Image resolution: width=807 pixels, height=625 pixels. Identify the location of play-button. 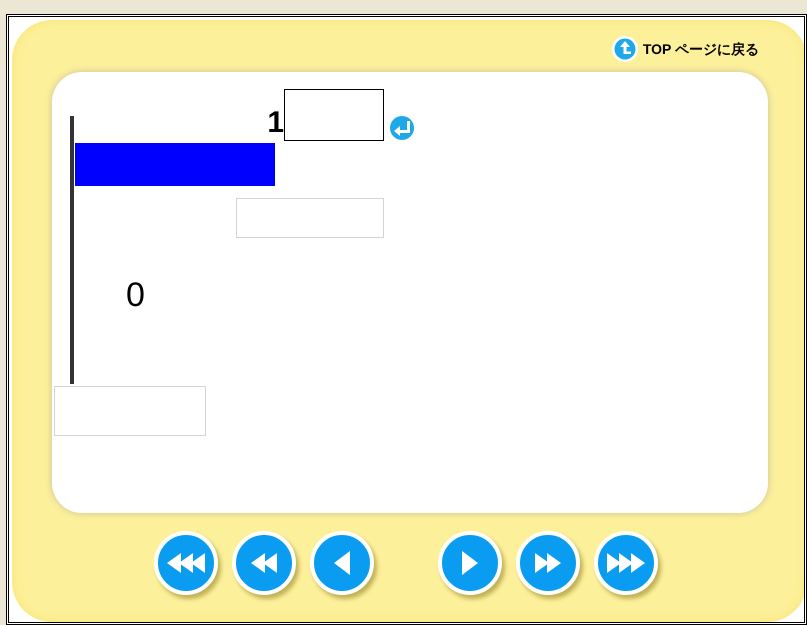
(470, 563).